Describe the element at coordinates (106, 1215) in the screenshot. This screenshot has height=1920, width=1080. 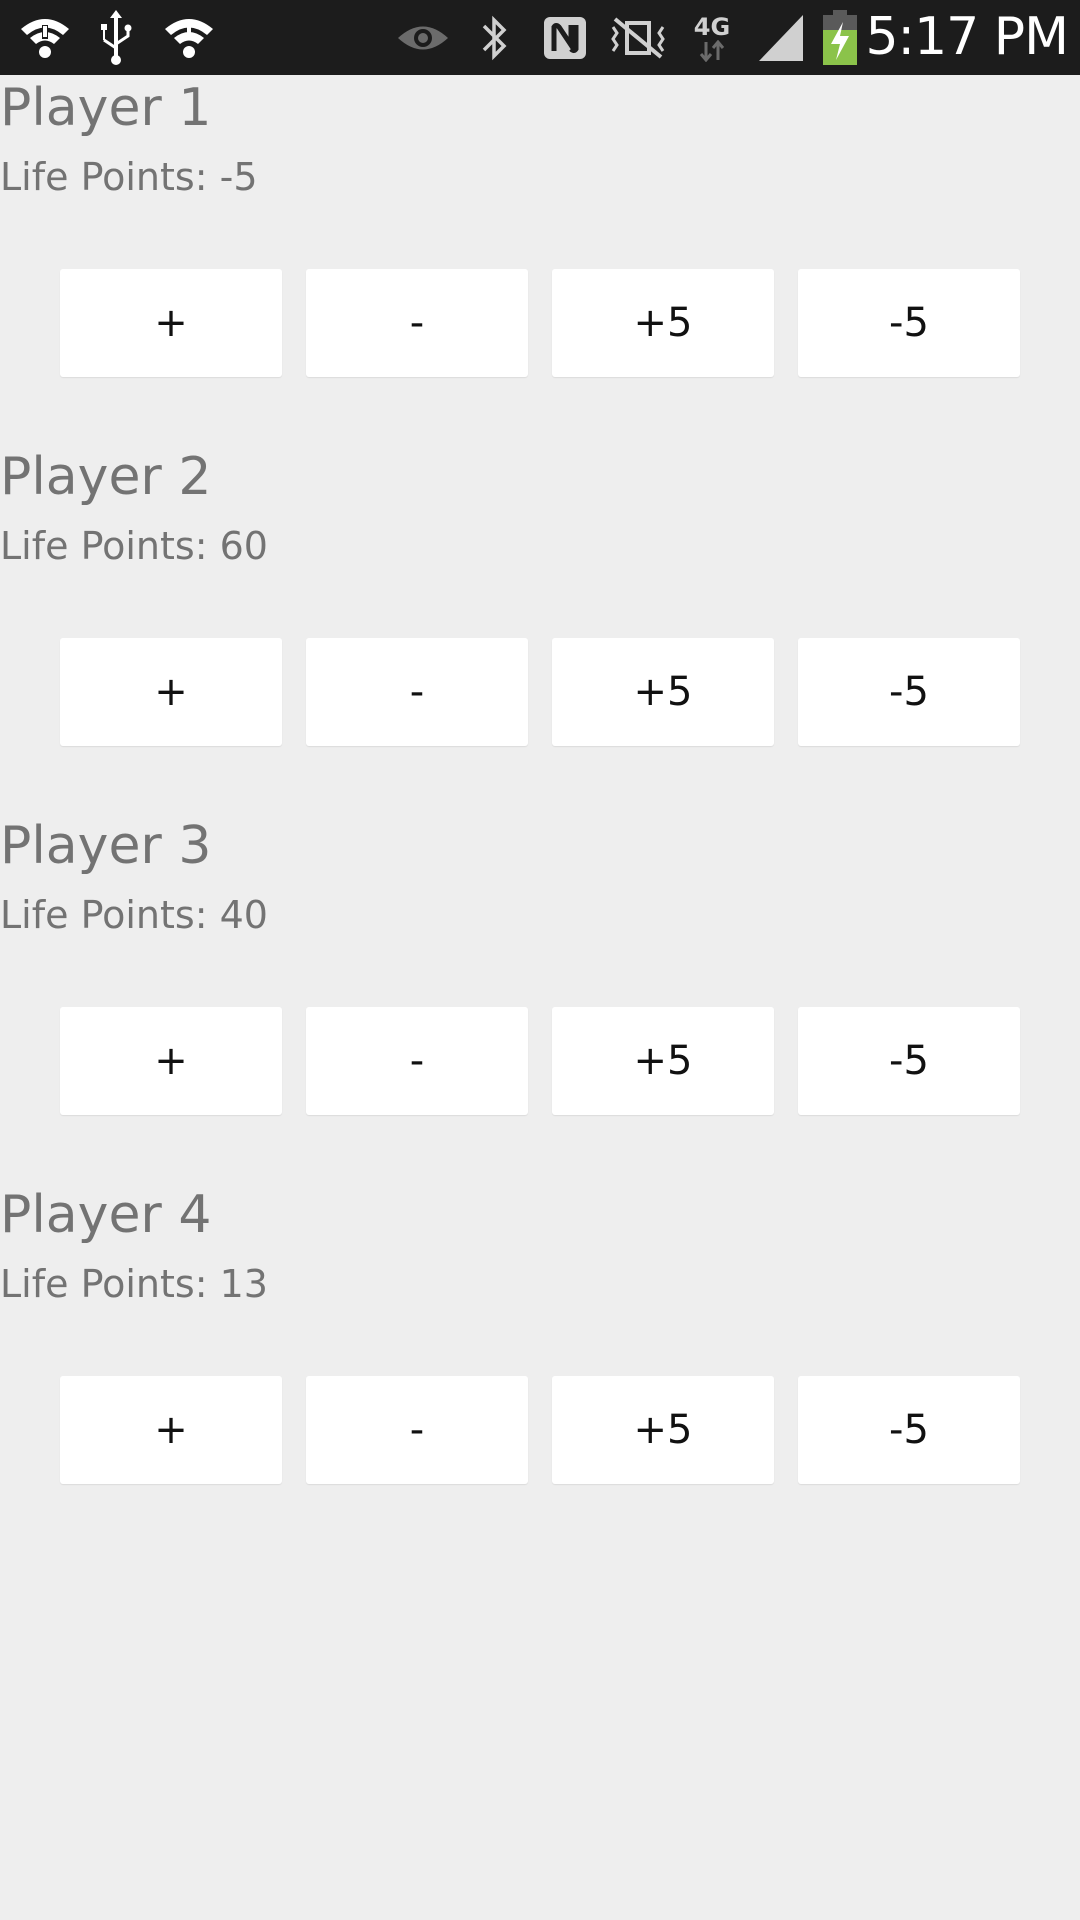
I see `player-name: Player 4` at that location.